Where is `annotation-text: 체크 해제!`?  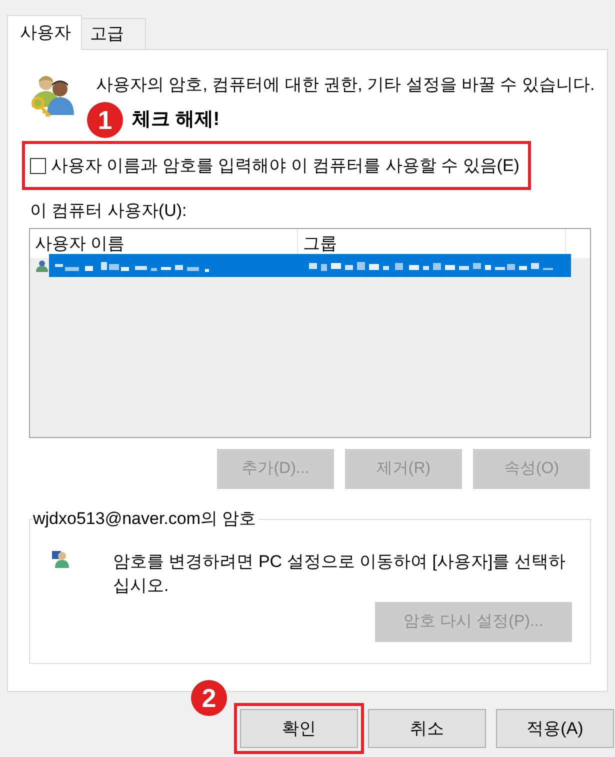
annotation-text: 체크 해제! is located at coordinates (176, 120).